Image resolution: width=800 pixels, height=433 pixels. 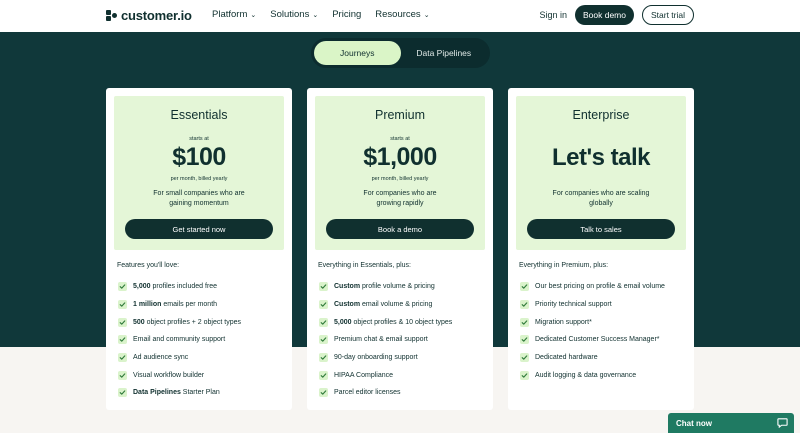 I want to click on feature-detail: Dedicated Customer Success Manager*, so click(x=597, y=340).